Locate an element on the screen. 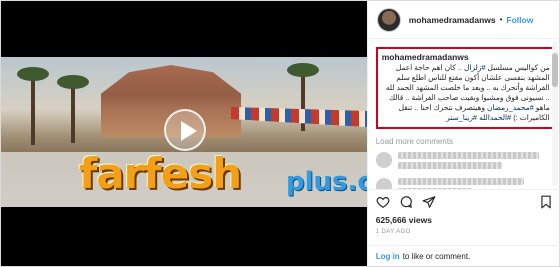 This screenshot has height=267, width=560. caption-line1: من كواليس مسلسل is located at coordinates (517, 67).